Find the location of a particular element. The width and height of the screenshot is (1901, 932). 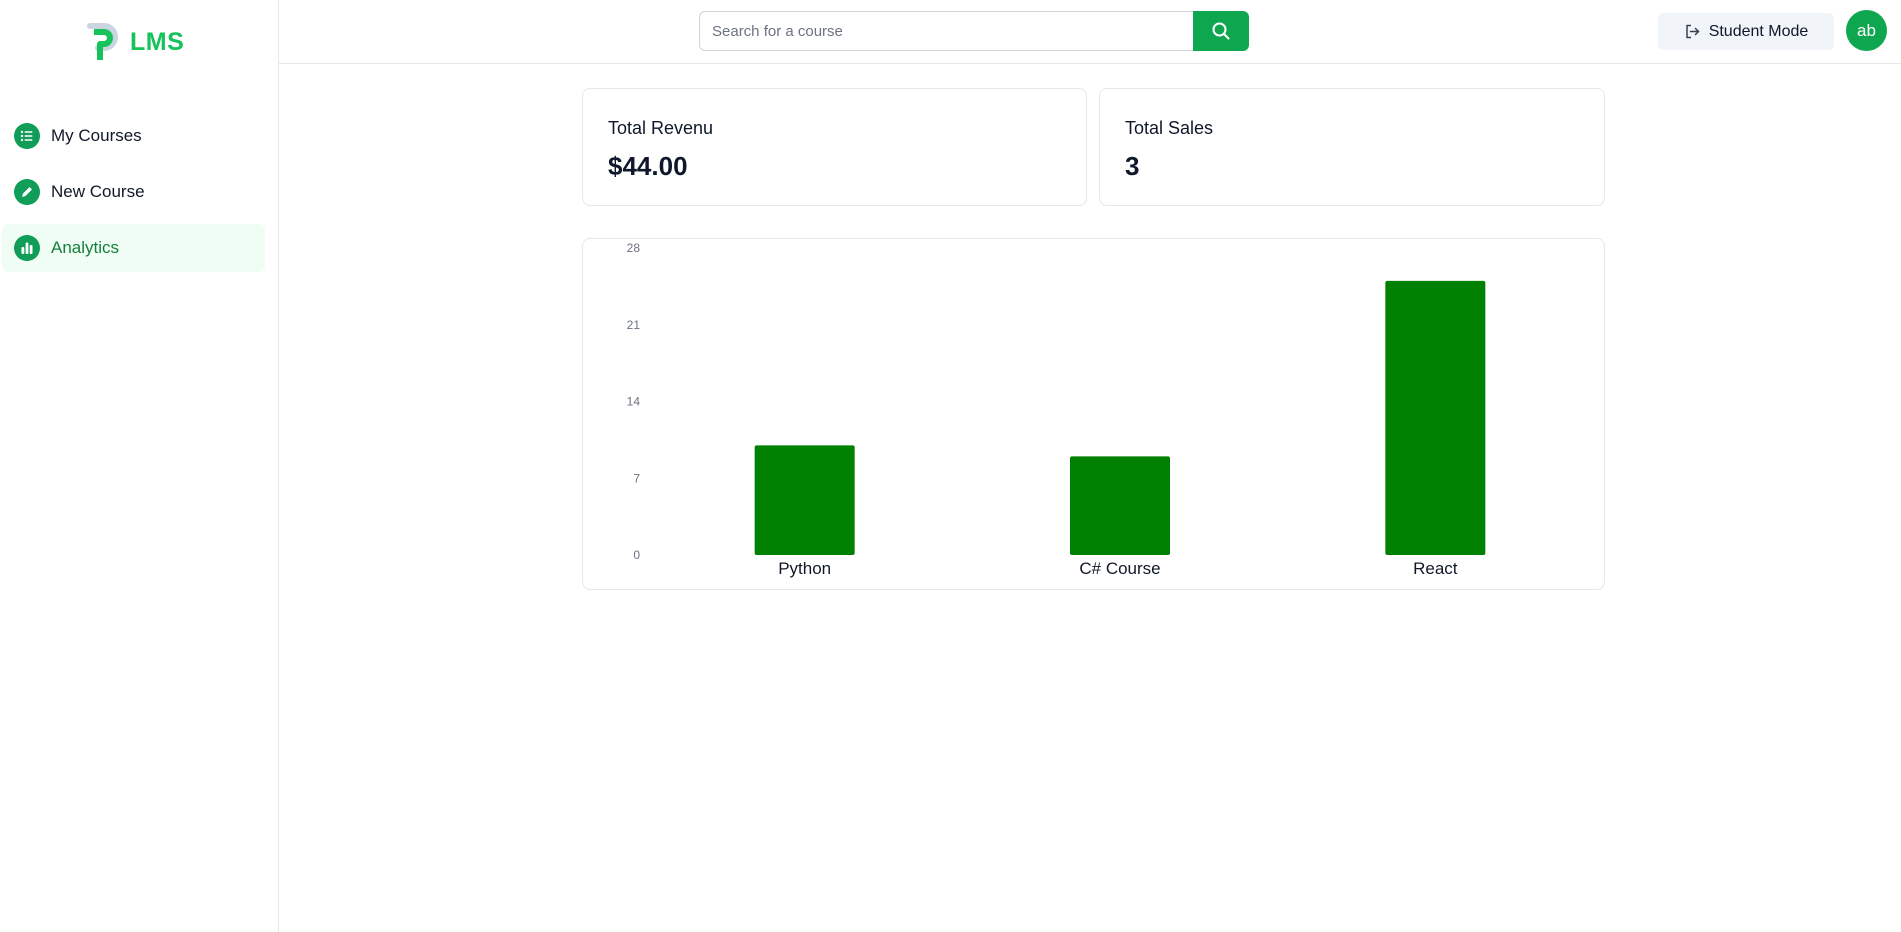

student-mode-button: Student Mode is located at coordinates (1746, 31).